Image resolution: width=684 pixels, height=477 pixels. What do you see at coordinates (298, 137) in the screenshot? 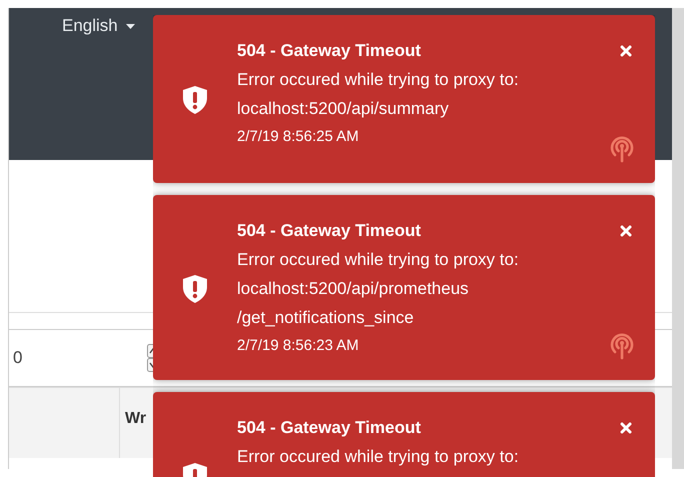
I see `toast-time: 2/7/19 8:56:25 AM` at bounding box center [298, 137].